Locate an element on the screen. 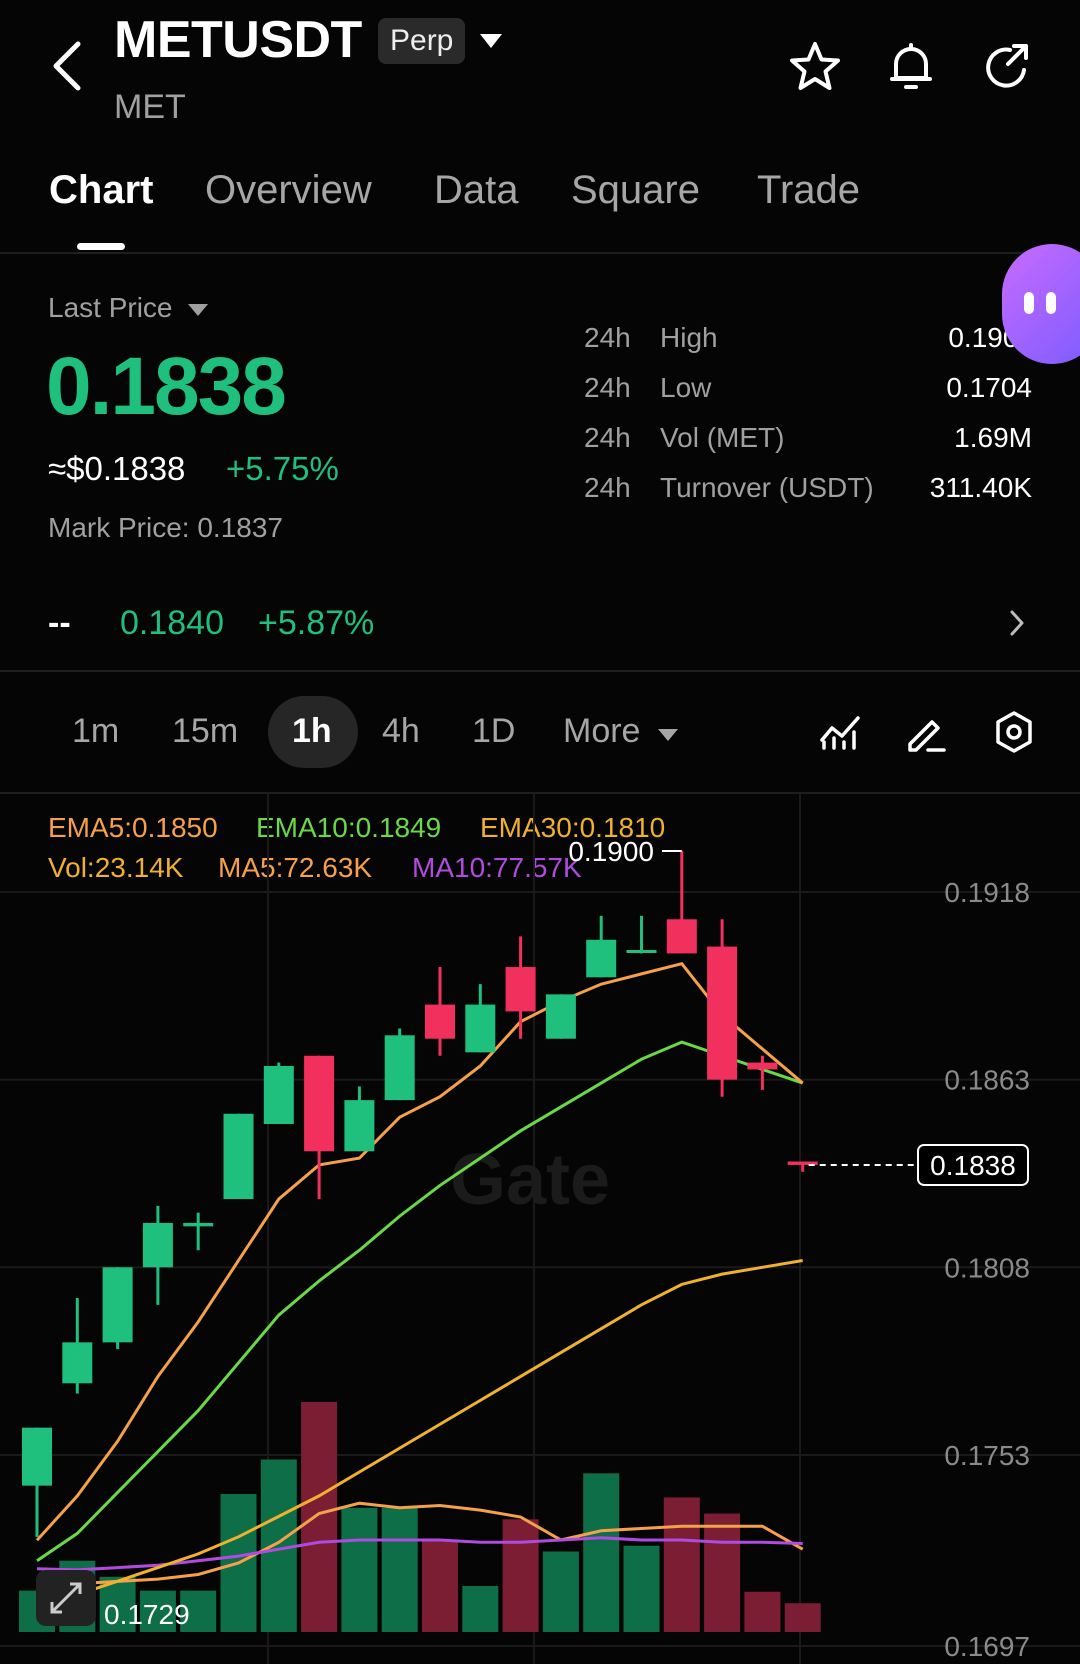 This screenshot has height=1664, width=1080. y-tick-label: 0.1918 is located at coordinates (987, 892).